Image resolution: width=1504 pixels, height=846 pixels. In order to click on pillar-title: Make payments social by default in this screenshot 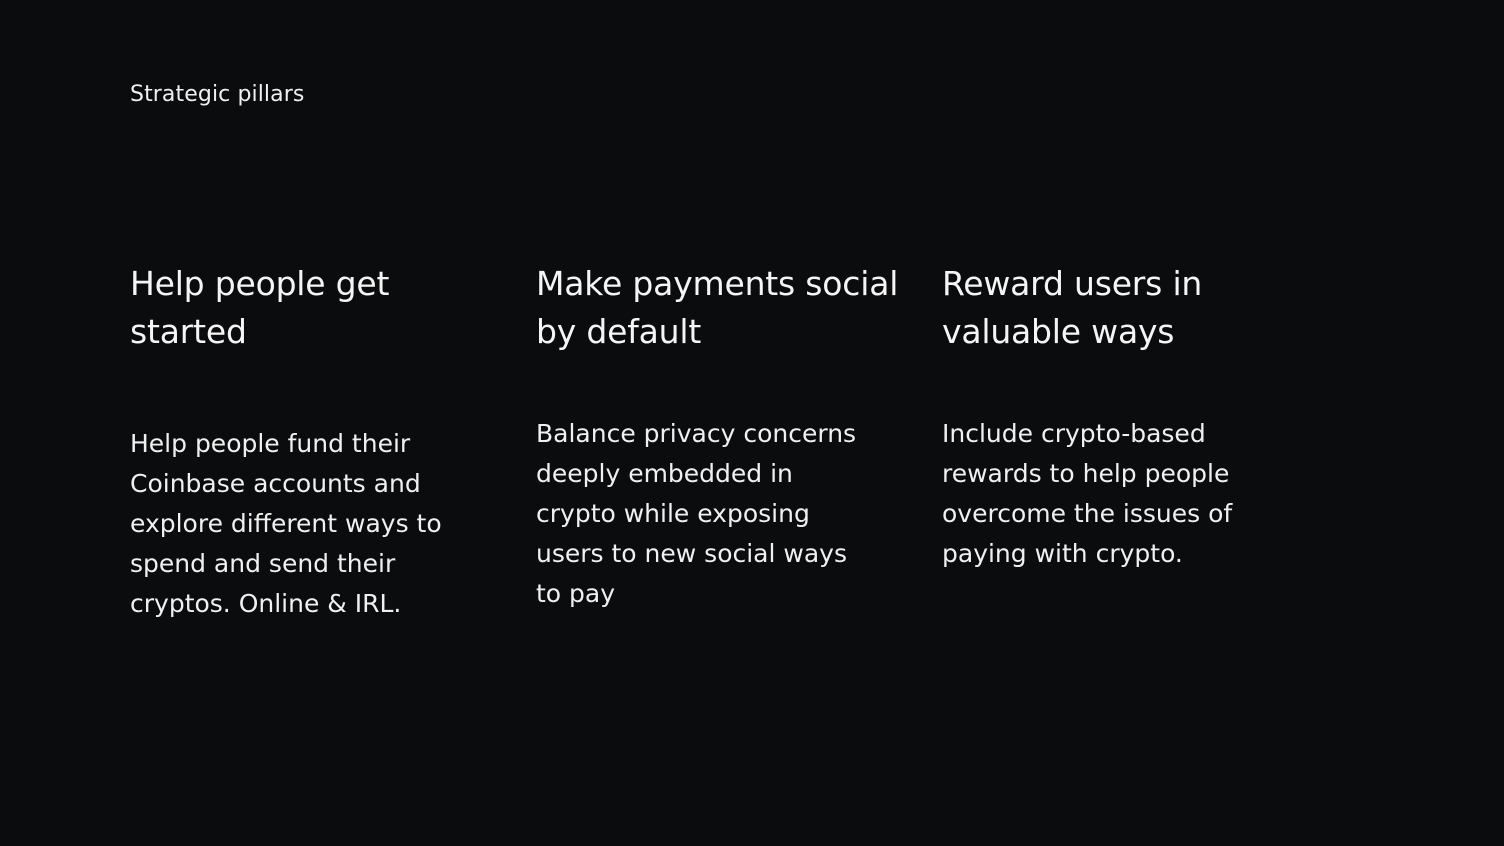, I will do `click(717, 307)`.